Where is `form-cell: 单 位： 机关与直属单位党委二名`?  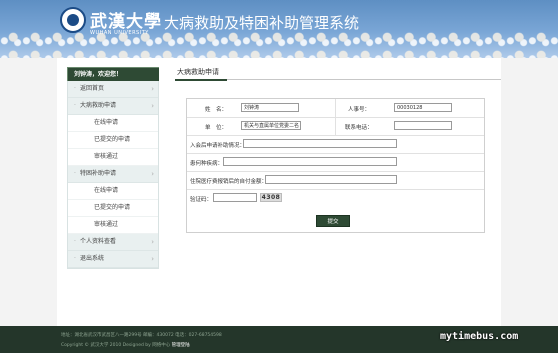 form-cell: 单 位： 机关与直属单位党委二名 is located at coordinates (261, 126).